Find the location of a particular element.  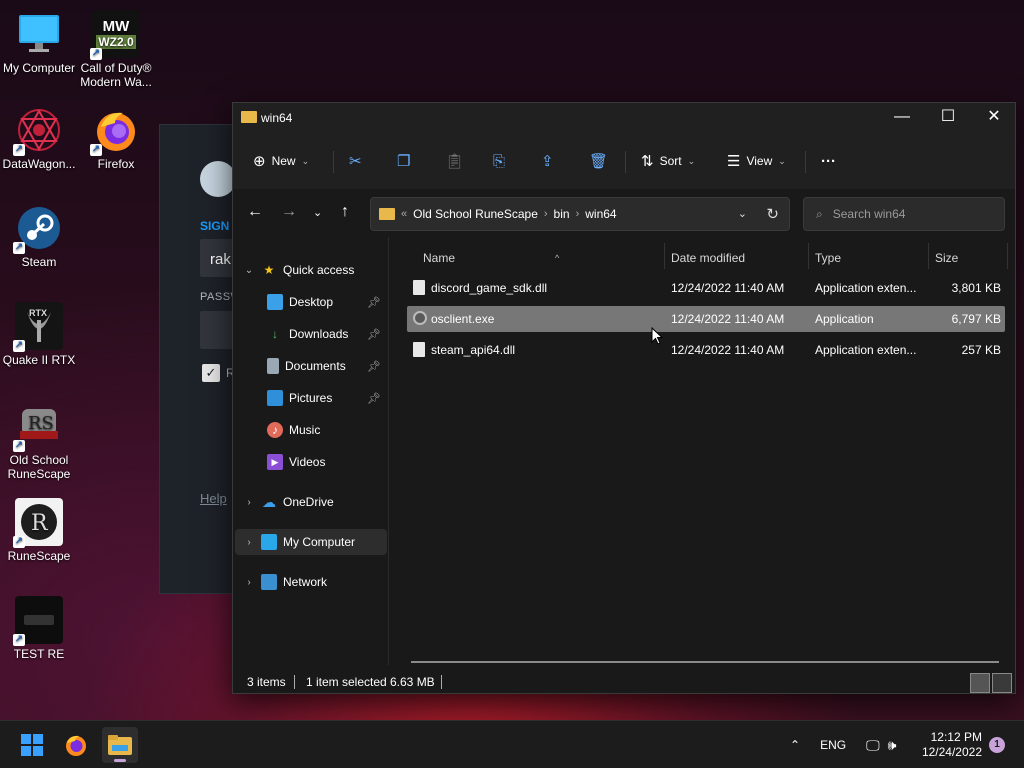

notification-badge: 1 is located at coordinates (997, 745).